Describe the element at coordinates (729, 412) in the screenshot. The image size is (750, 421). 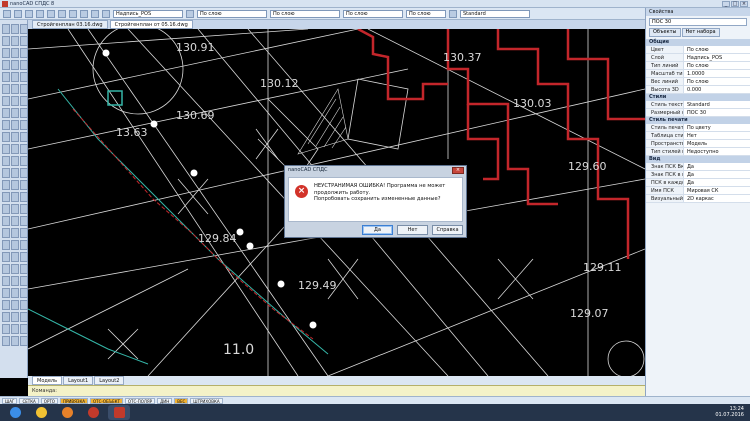
I see `system-tray-clock: 13:24 01.07.2016` at that location.